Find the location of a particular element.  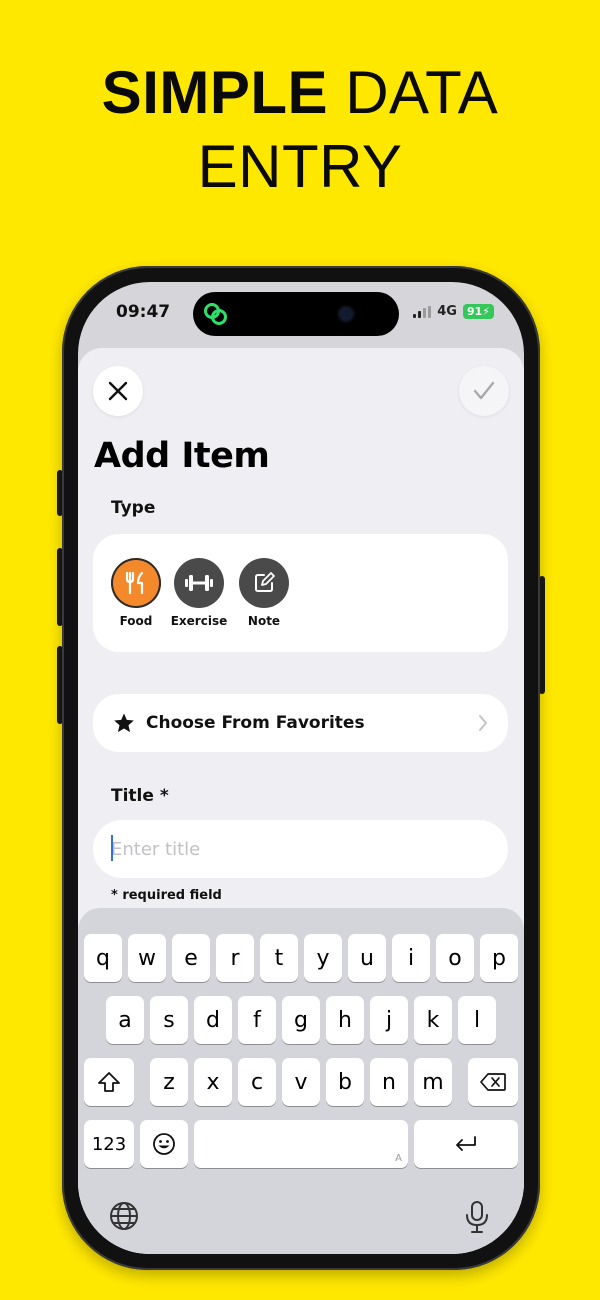

key-v: v is located at coordinates (301, 1082).